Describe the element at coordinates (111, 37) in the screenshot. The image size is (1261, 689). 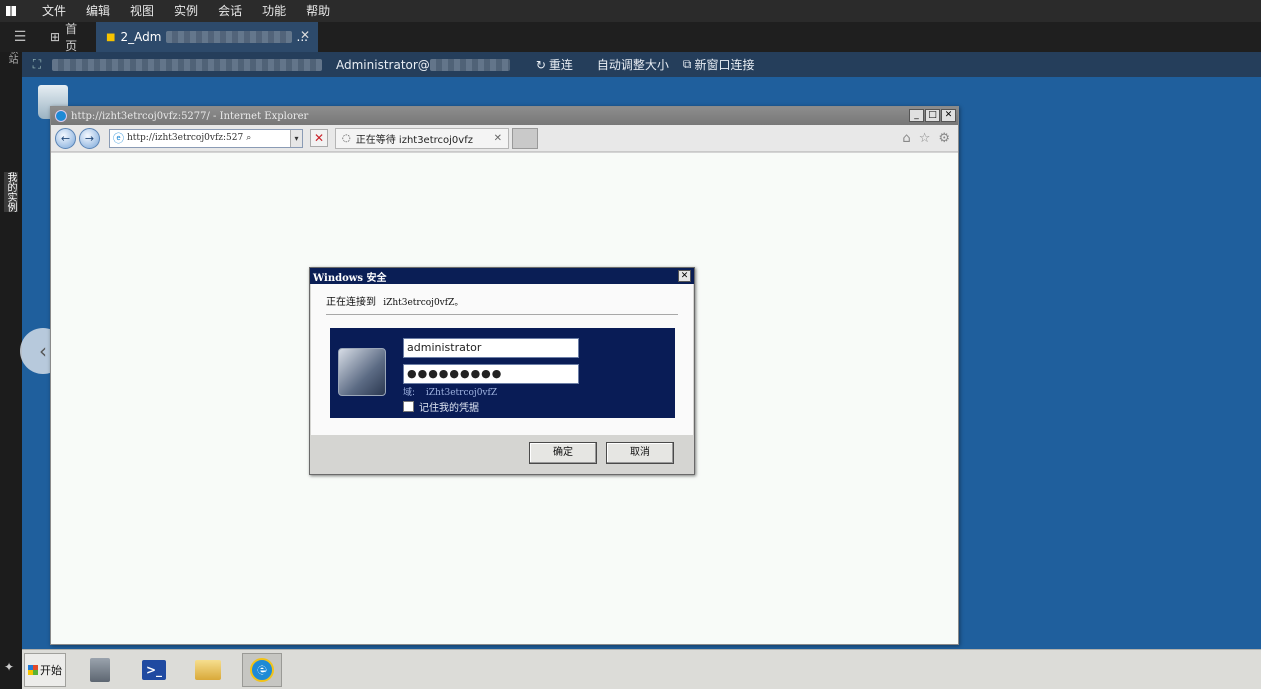
I see `windows-icon: ■` at that location.